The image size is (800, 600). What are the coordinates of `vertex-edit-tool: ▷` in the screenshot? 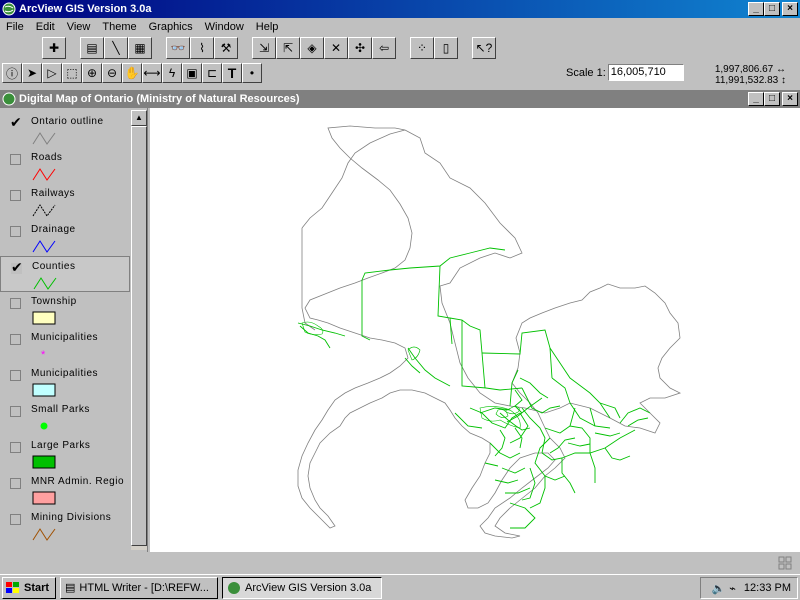 It's located at (52, 73).